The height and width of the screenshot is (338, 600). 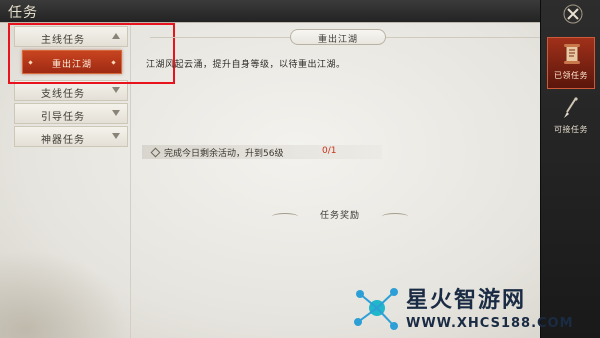 What do you see at coordinates (65, 294) in the screenshot?
I see `ink-wash-decoration` at bounding box center [65, 294].